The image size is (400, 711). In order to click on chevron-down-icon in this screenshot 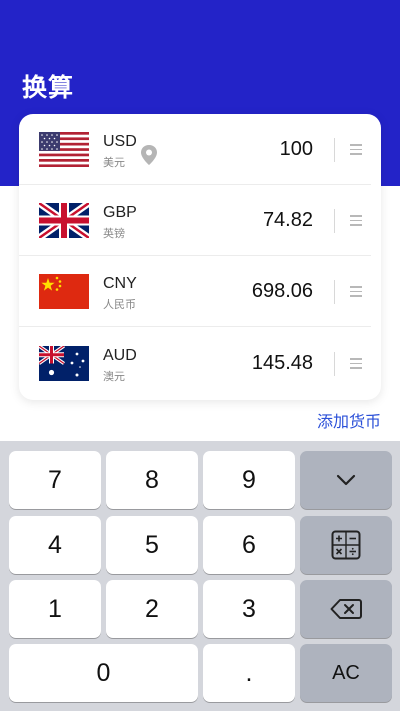, I will do `click(346, 480)`.